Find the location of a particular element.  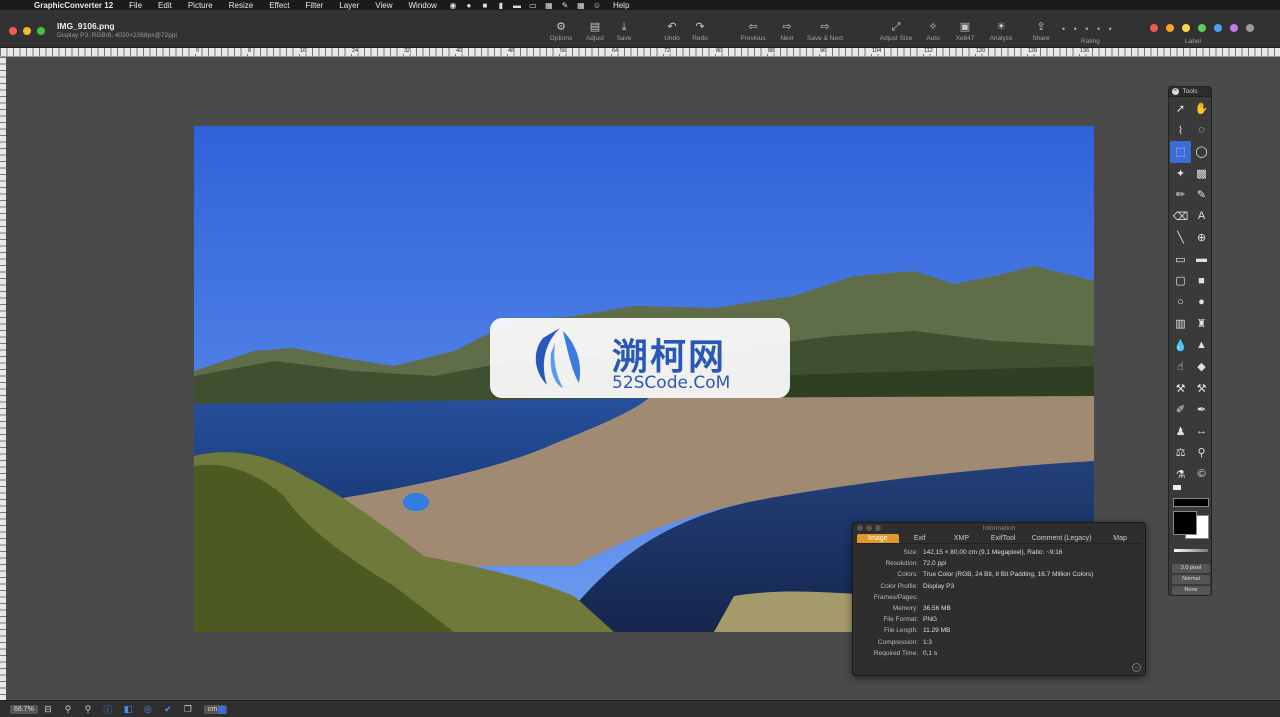

label-red is located at coordinates (1154, 28).